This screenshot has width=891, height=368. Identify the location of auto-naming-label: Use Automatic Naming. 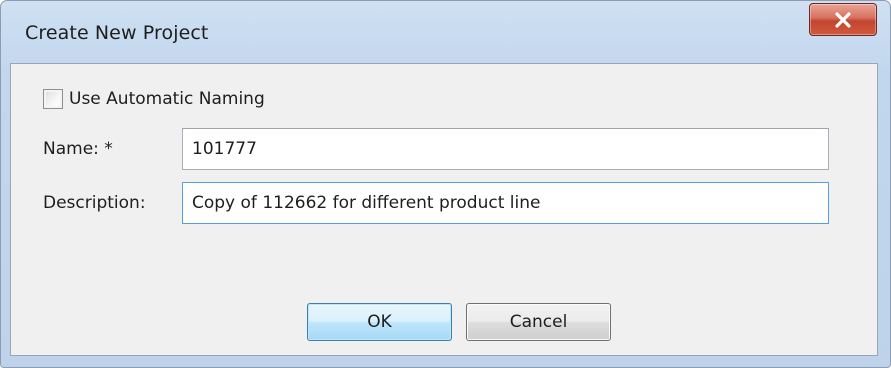
(167, 99).